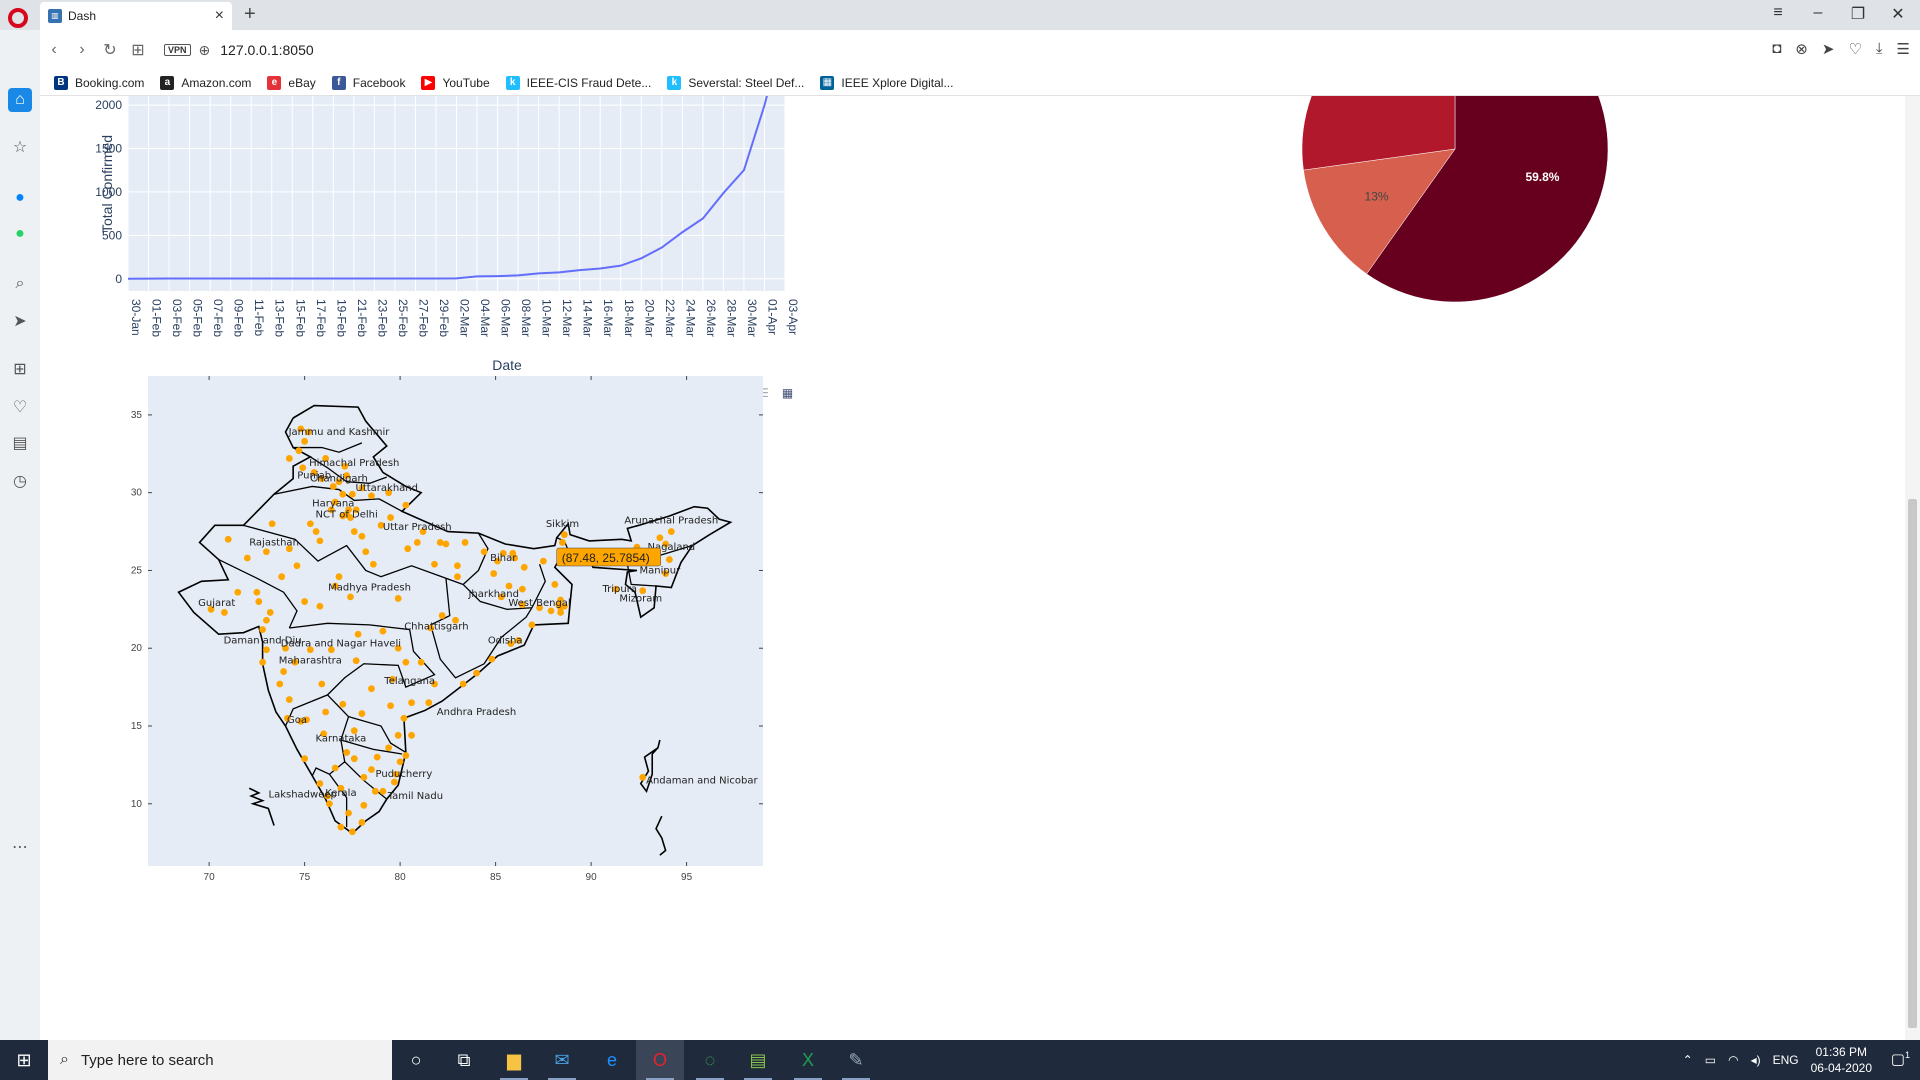  I want to click on clock: 01:36 PM 06-04-2020, so click(1841, 1060).